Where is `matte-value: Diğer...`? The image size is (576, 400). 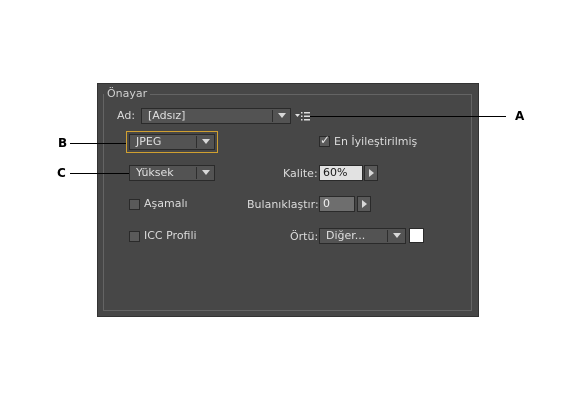
matte-value: Diğer... is located at coordinates (346, 235).